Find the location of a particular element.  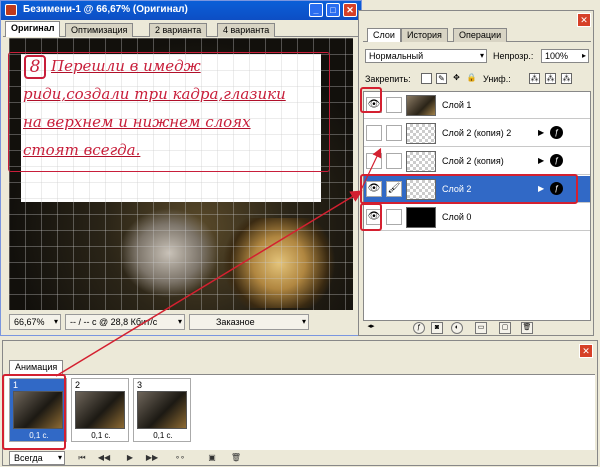

arrow-line is located at coordinates (370, 170).